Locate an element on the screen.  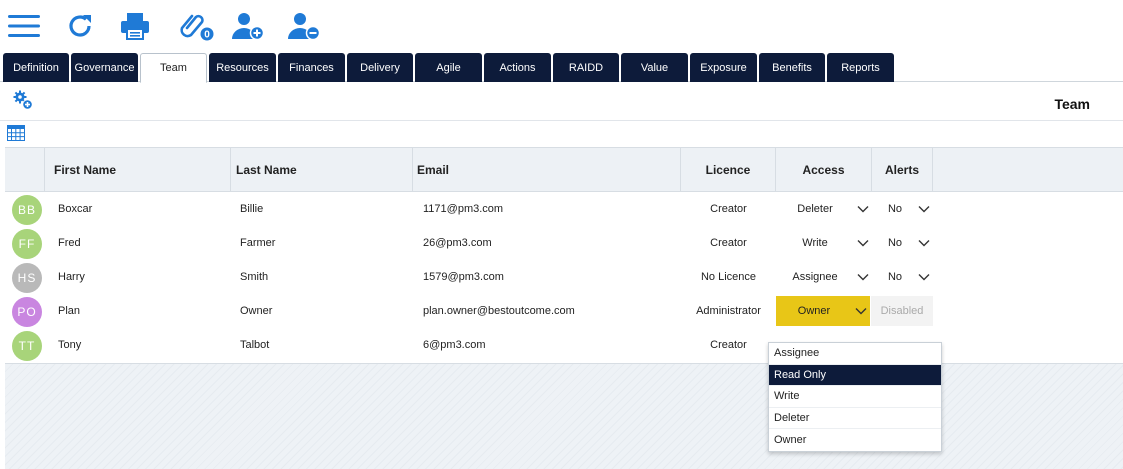
access-value: Assignee is located at coordinates (815, 277).